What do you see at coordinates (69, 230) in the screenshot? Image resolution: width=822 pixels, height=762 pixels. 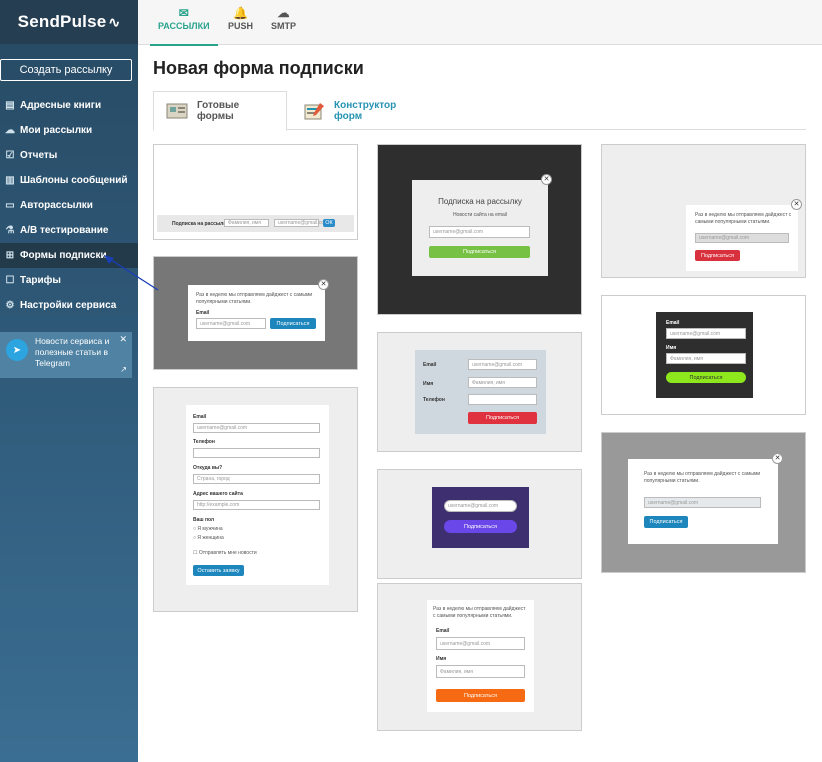 I see `sidebar-item-ab-testing: ⚗ A/B тестирование` at bounding box center [69, 230].